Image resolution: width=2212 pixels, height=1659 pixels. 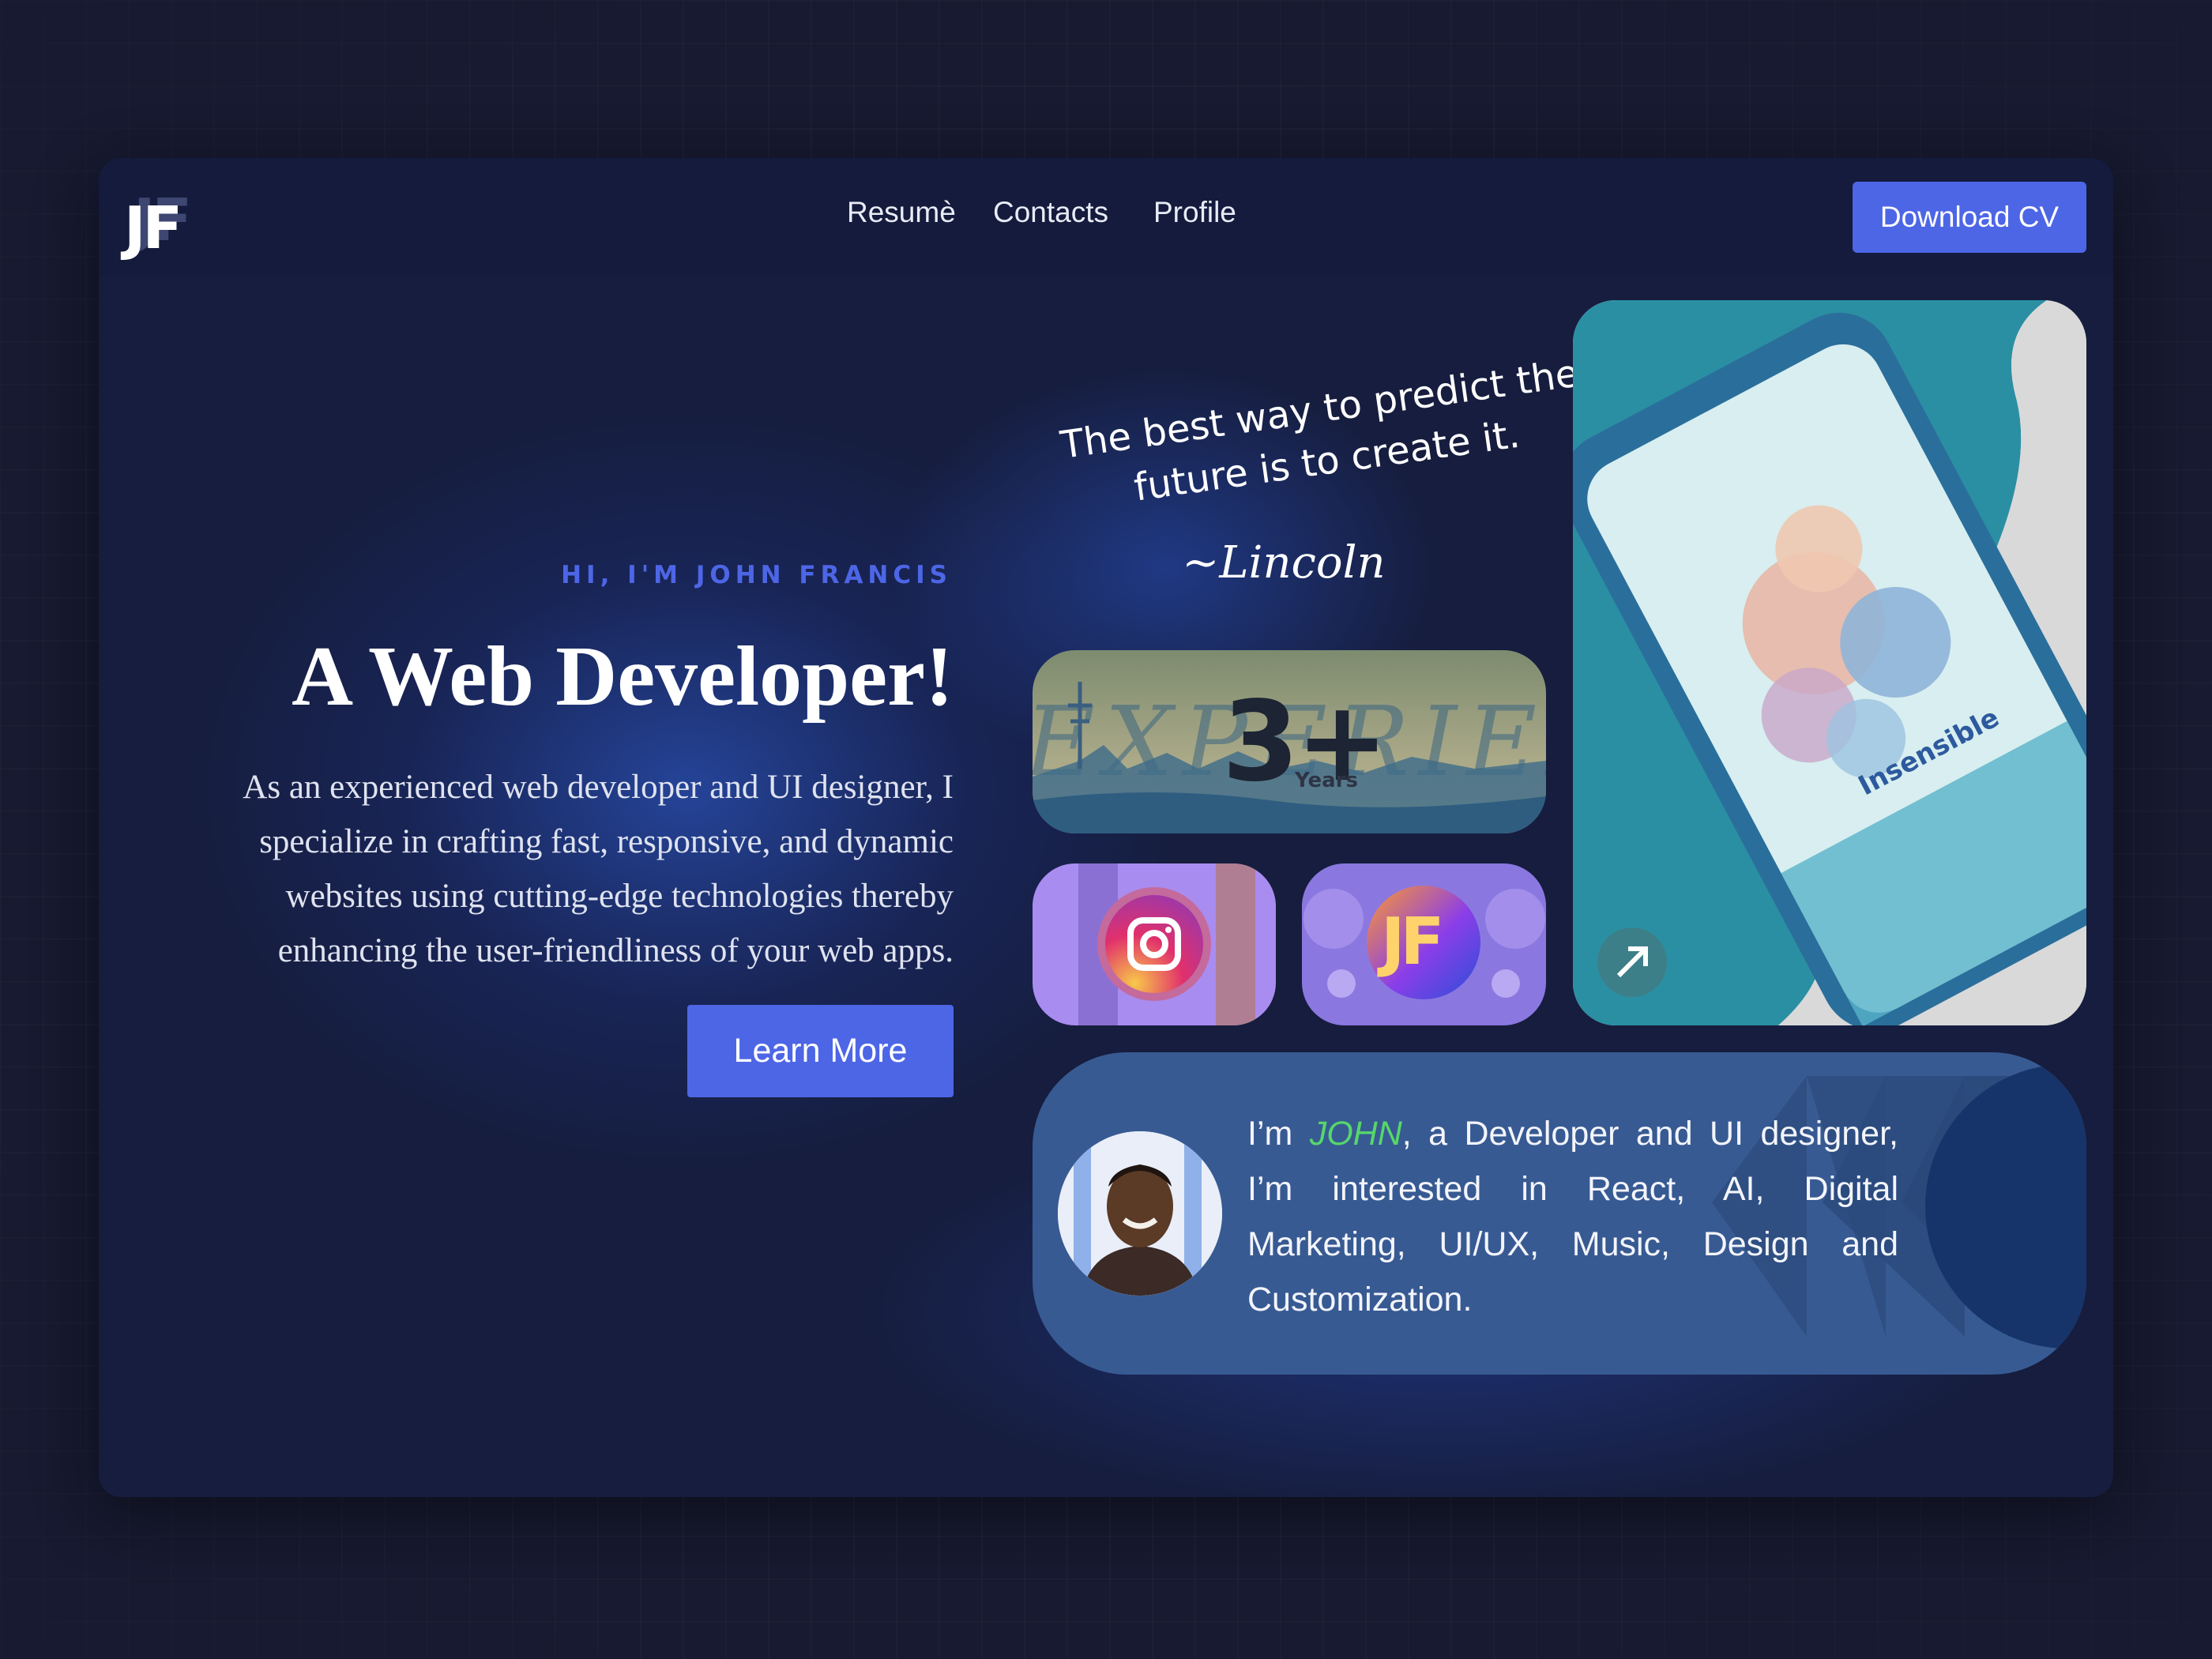 What do you see at coordinates (821, 1051) in the screenshot?
I see `learn-more-button: Learn More` at bounding box center [821, 1051].